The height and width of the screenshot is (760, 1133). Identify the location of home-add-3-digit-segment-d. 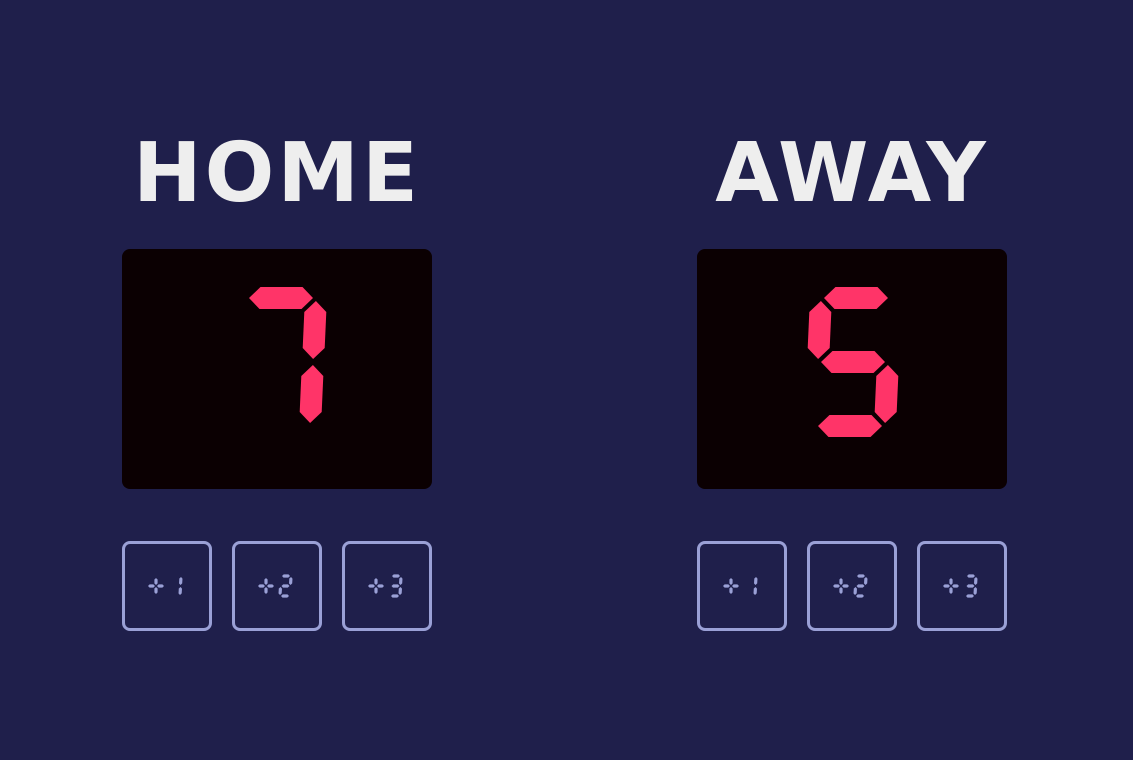
(395, 596).